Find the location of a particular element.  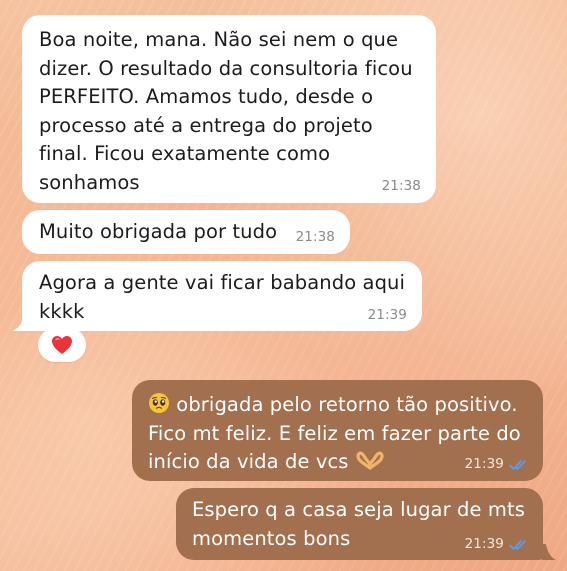

heart-emoji-icon is located at coordinates (62, 345).